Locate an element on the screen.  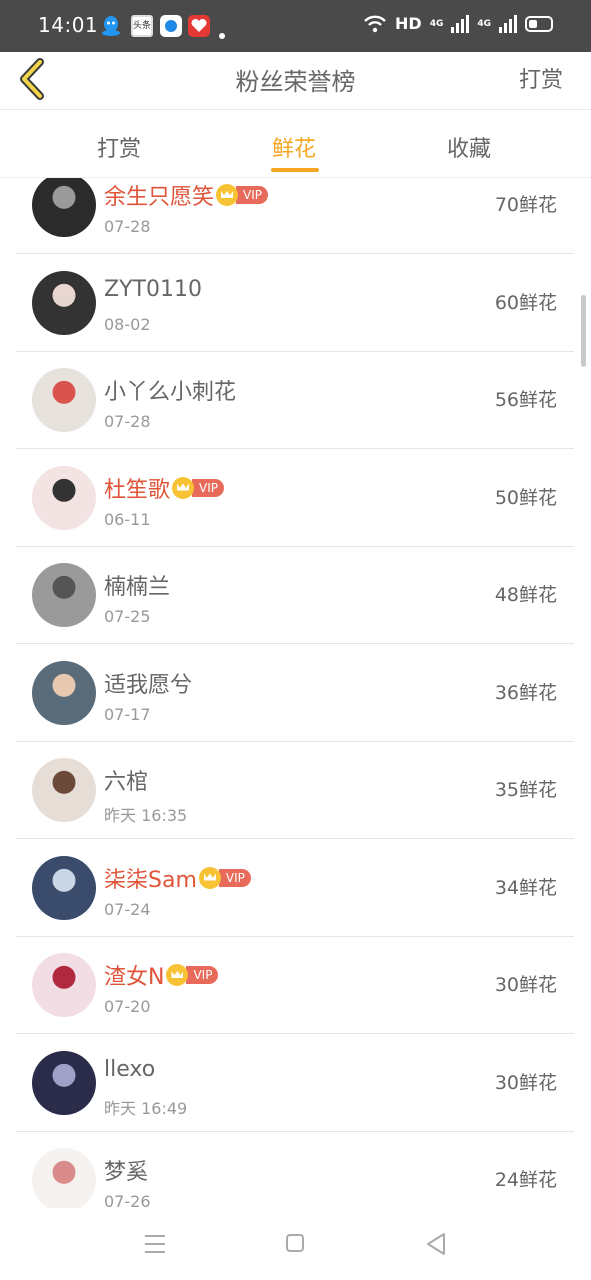
fan-name: 渣女N is located at coordinates (134, 977).